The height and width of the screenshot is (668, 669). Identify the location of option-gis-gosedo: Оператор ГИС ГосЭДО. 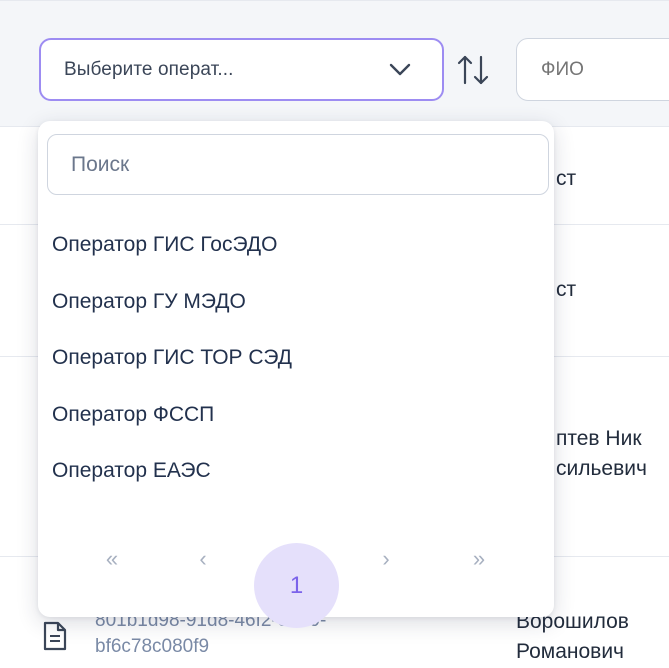
(164, 245).